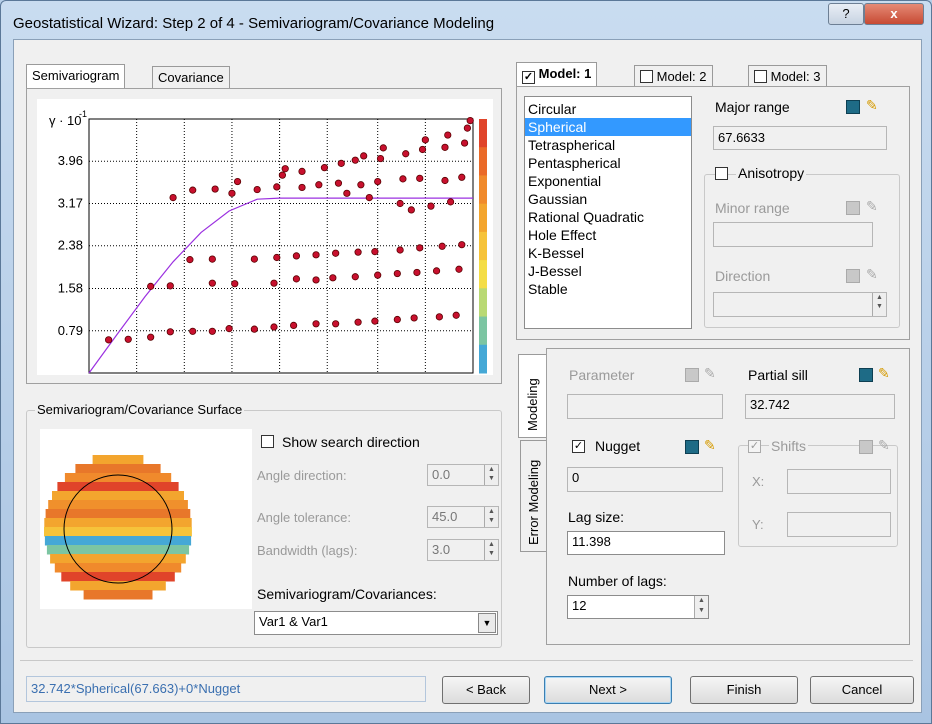  What do you see at coordinates (608, 127) in the screenshot?
I see `model-item-spherical: Spherical` at bounding box center [608, 127].